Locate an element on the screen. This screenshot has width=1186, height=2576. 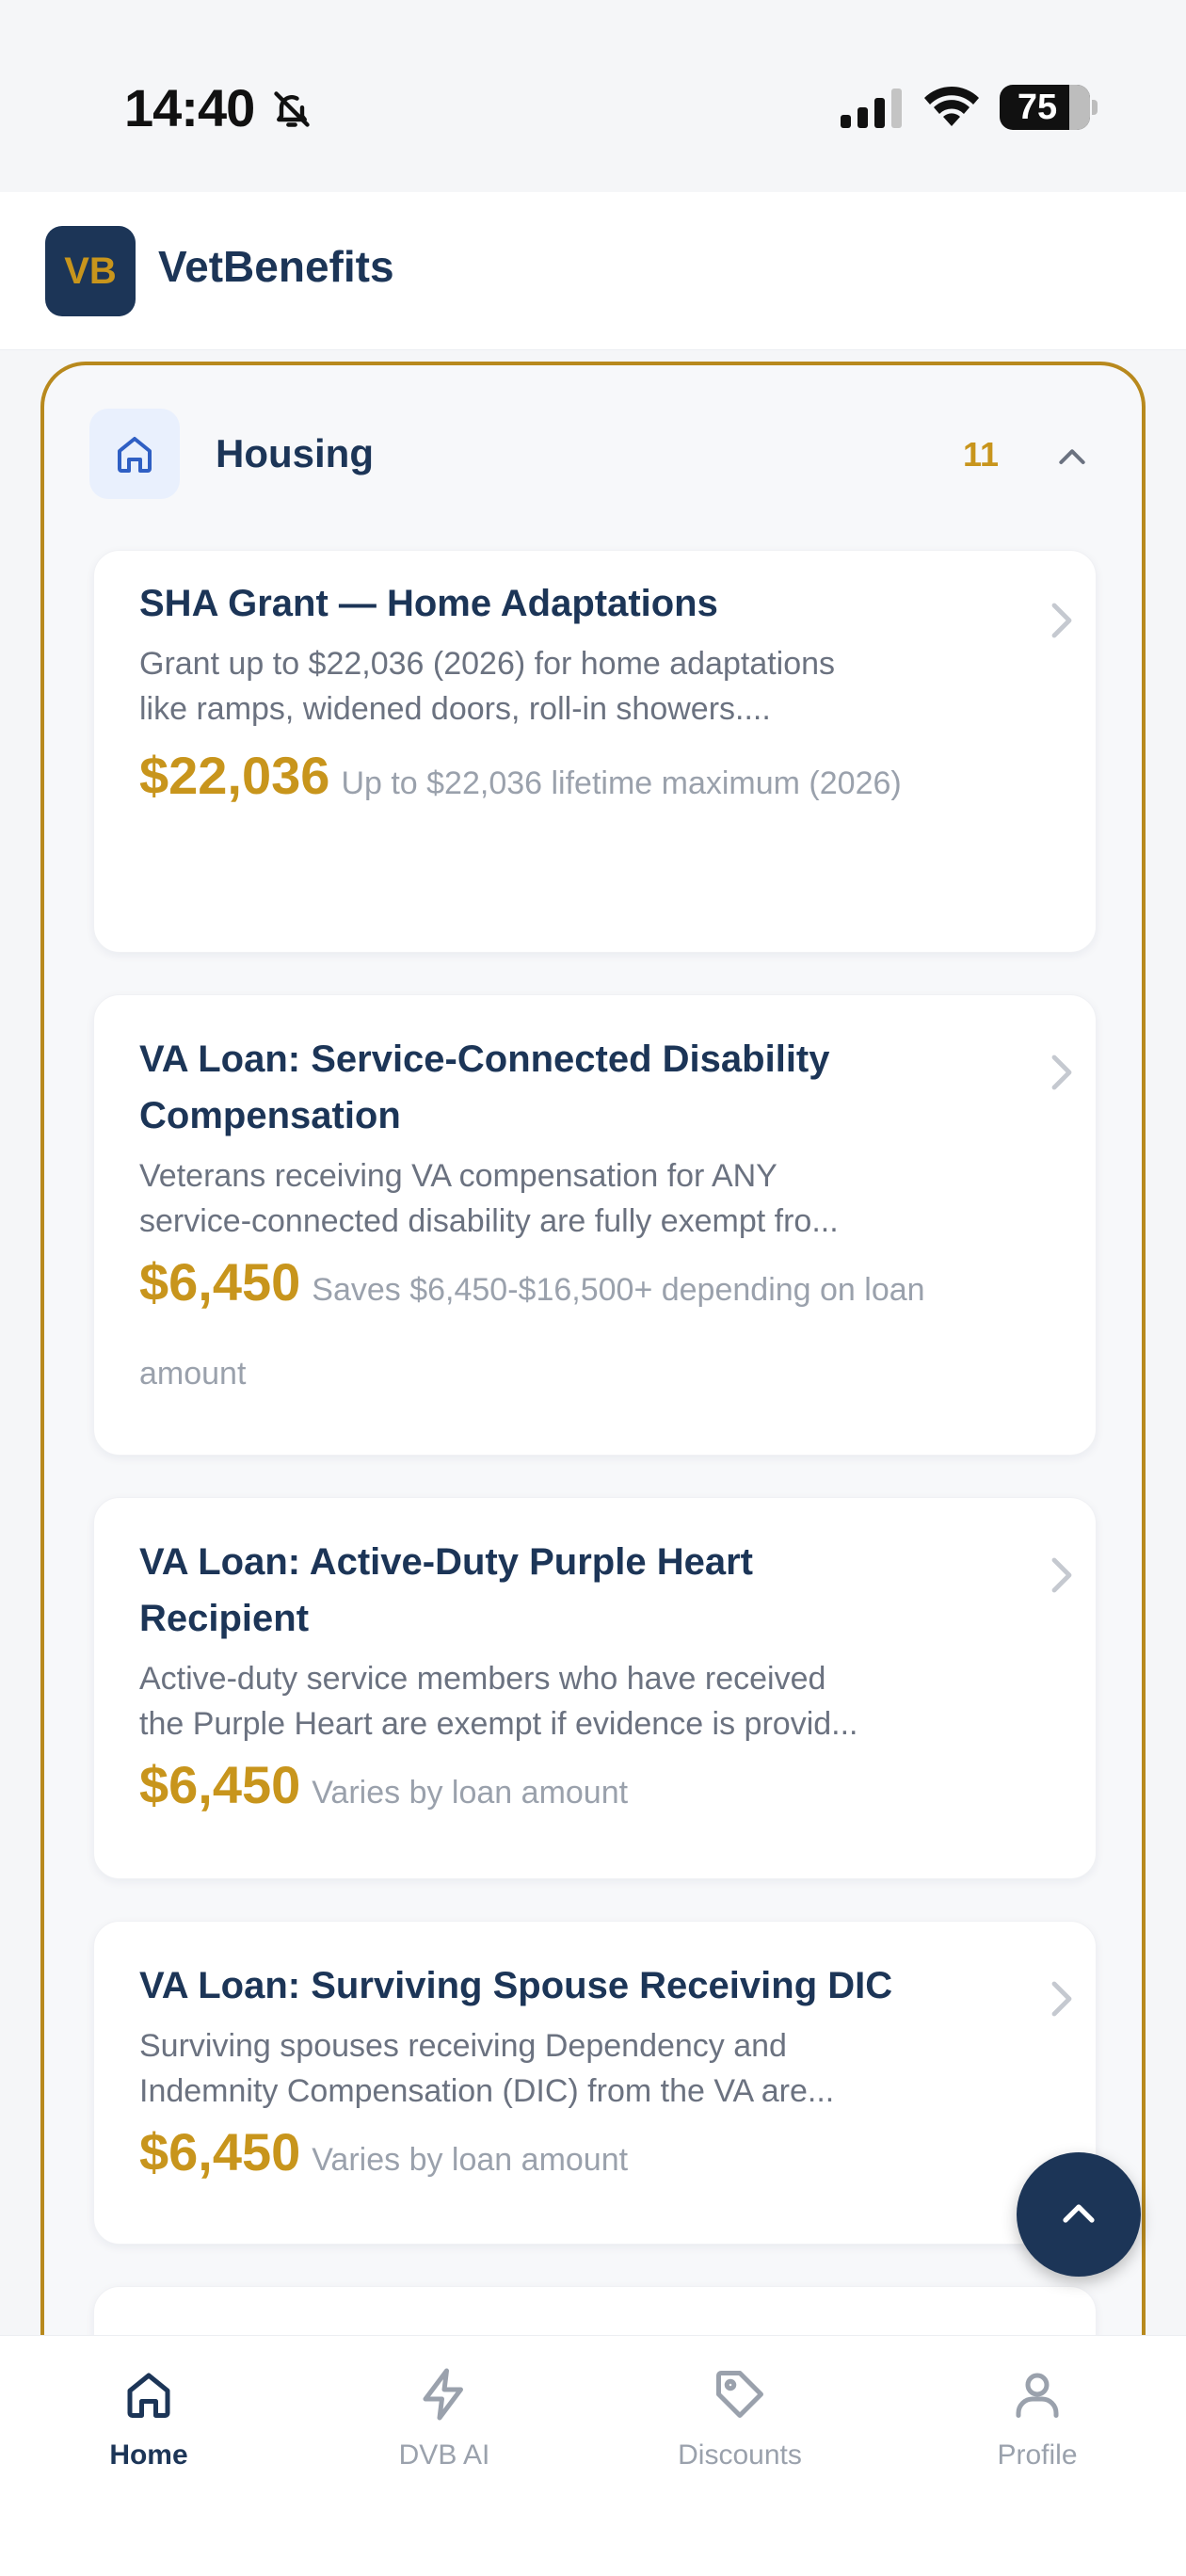
bottom-nav: Home DVB AI Discounts Profile is located at coordinates (593, 2455).